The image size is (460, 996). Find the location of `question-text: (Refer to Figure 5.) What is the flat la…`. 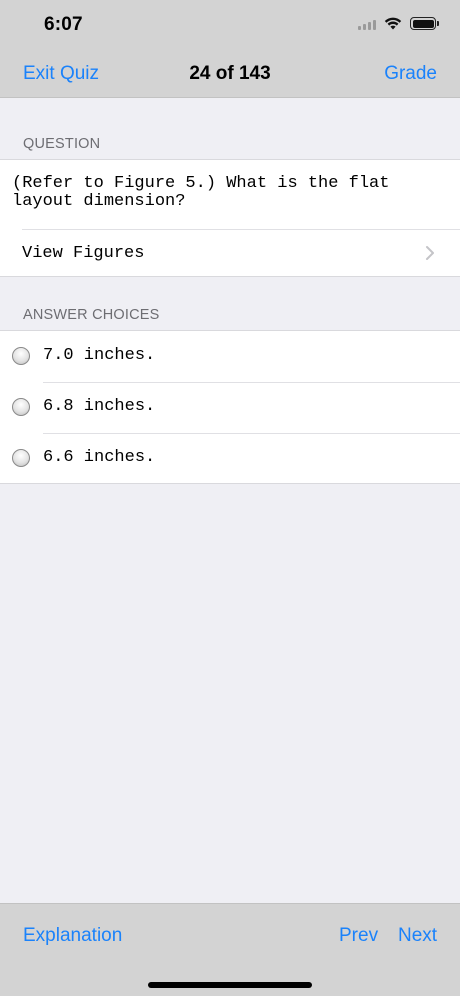

question-text: (Refer to Figure 5.) What is the flat la… is located at coordinates (201, 192).